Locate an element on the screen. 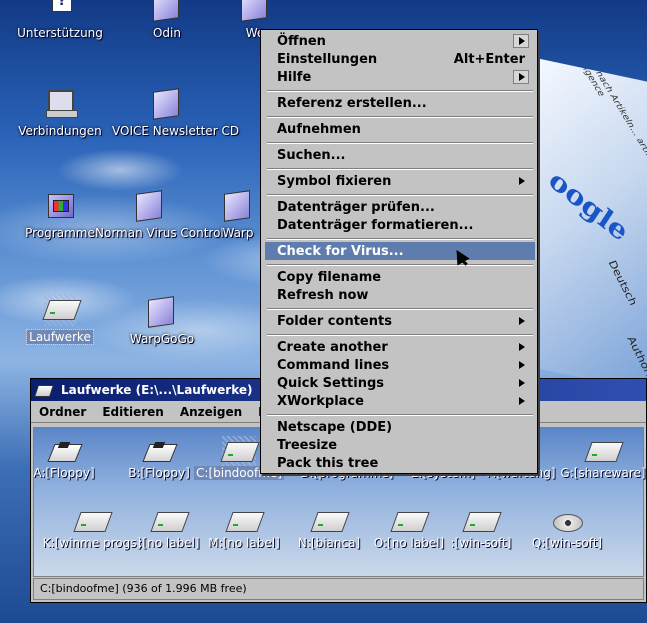 This screenshot has width=647, height=623. menu-anzeigen: Anzeigen is located at coordinates (211, 412).